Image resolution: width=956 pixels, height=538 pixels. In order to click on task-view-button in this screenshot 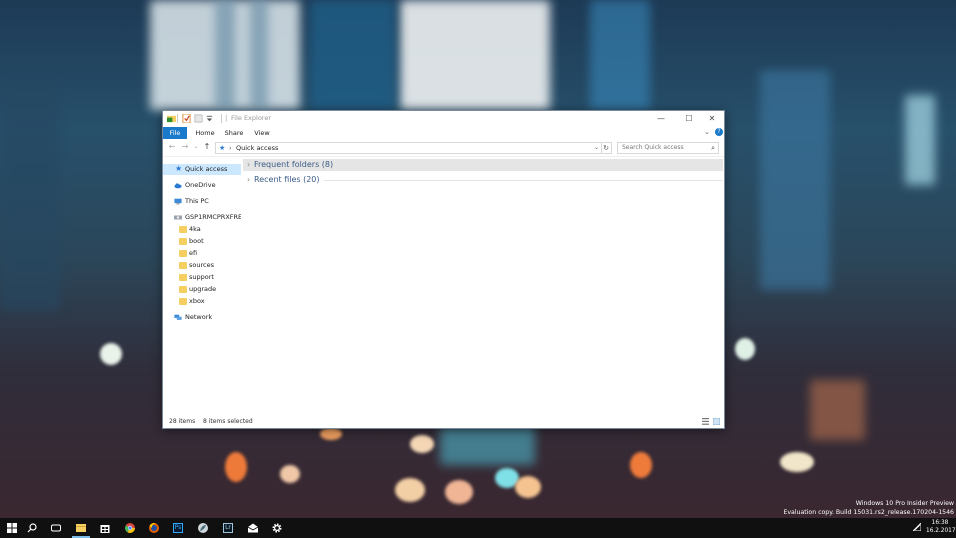, I will do `click(56, 528)`.